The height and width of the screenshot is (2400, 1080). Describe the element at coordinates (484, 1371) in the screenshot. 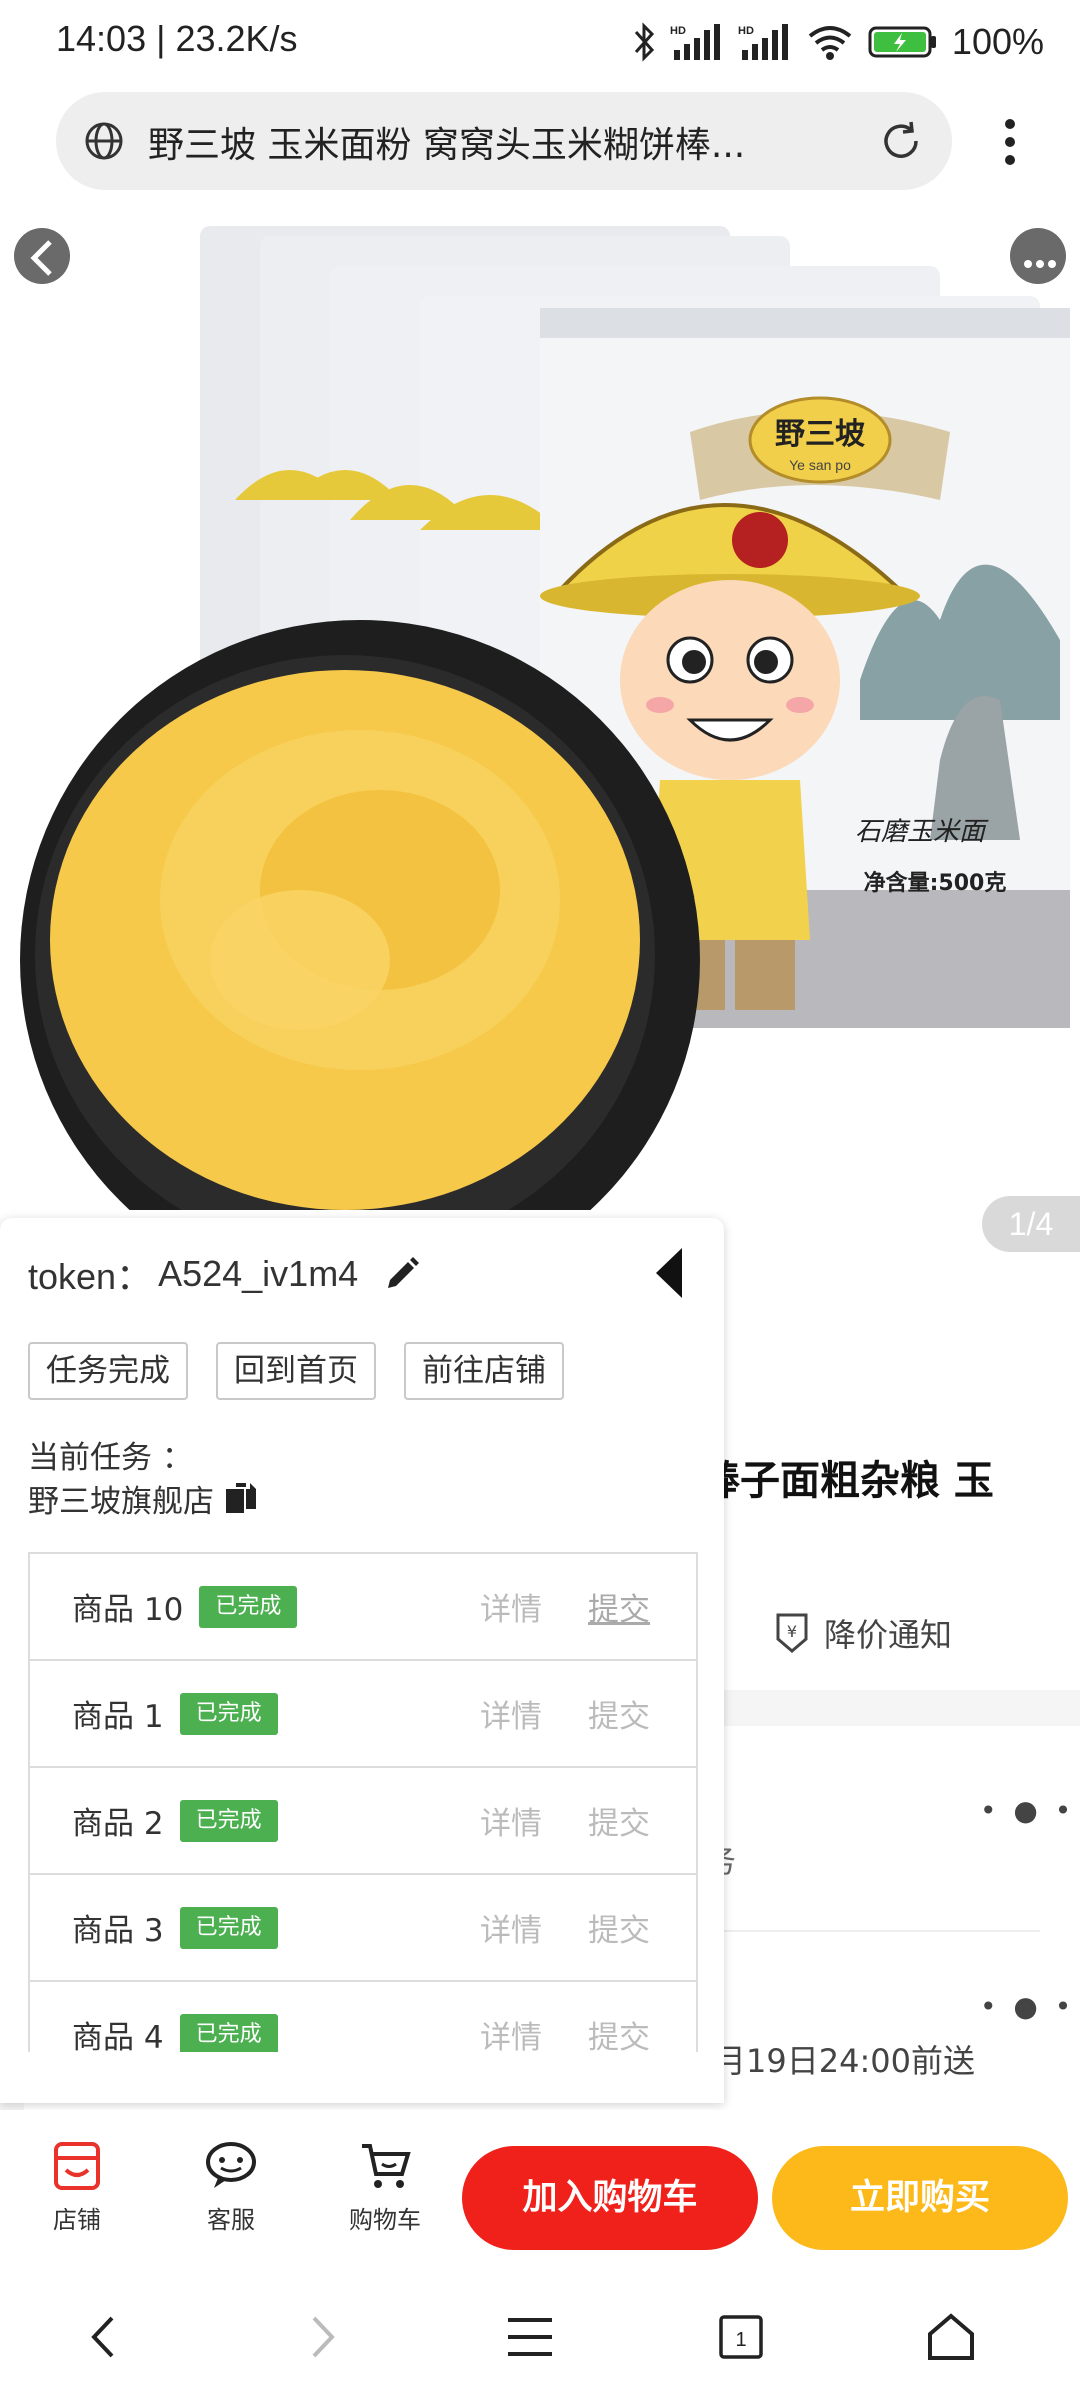

I see `go-store-button: 前往店铺` at that location.